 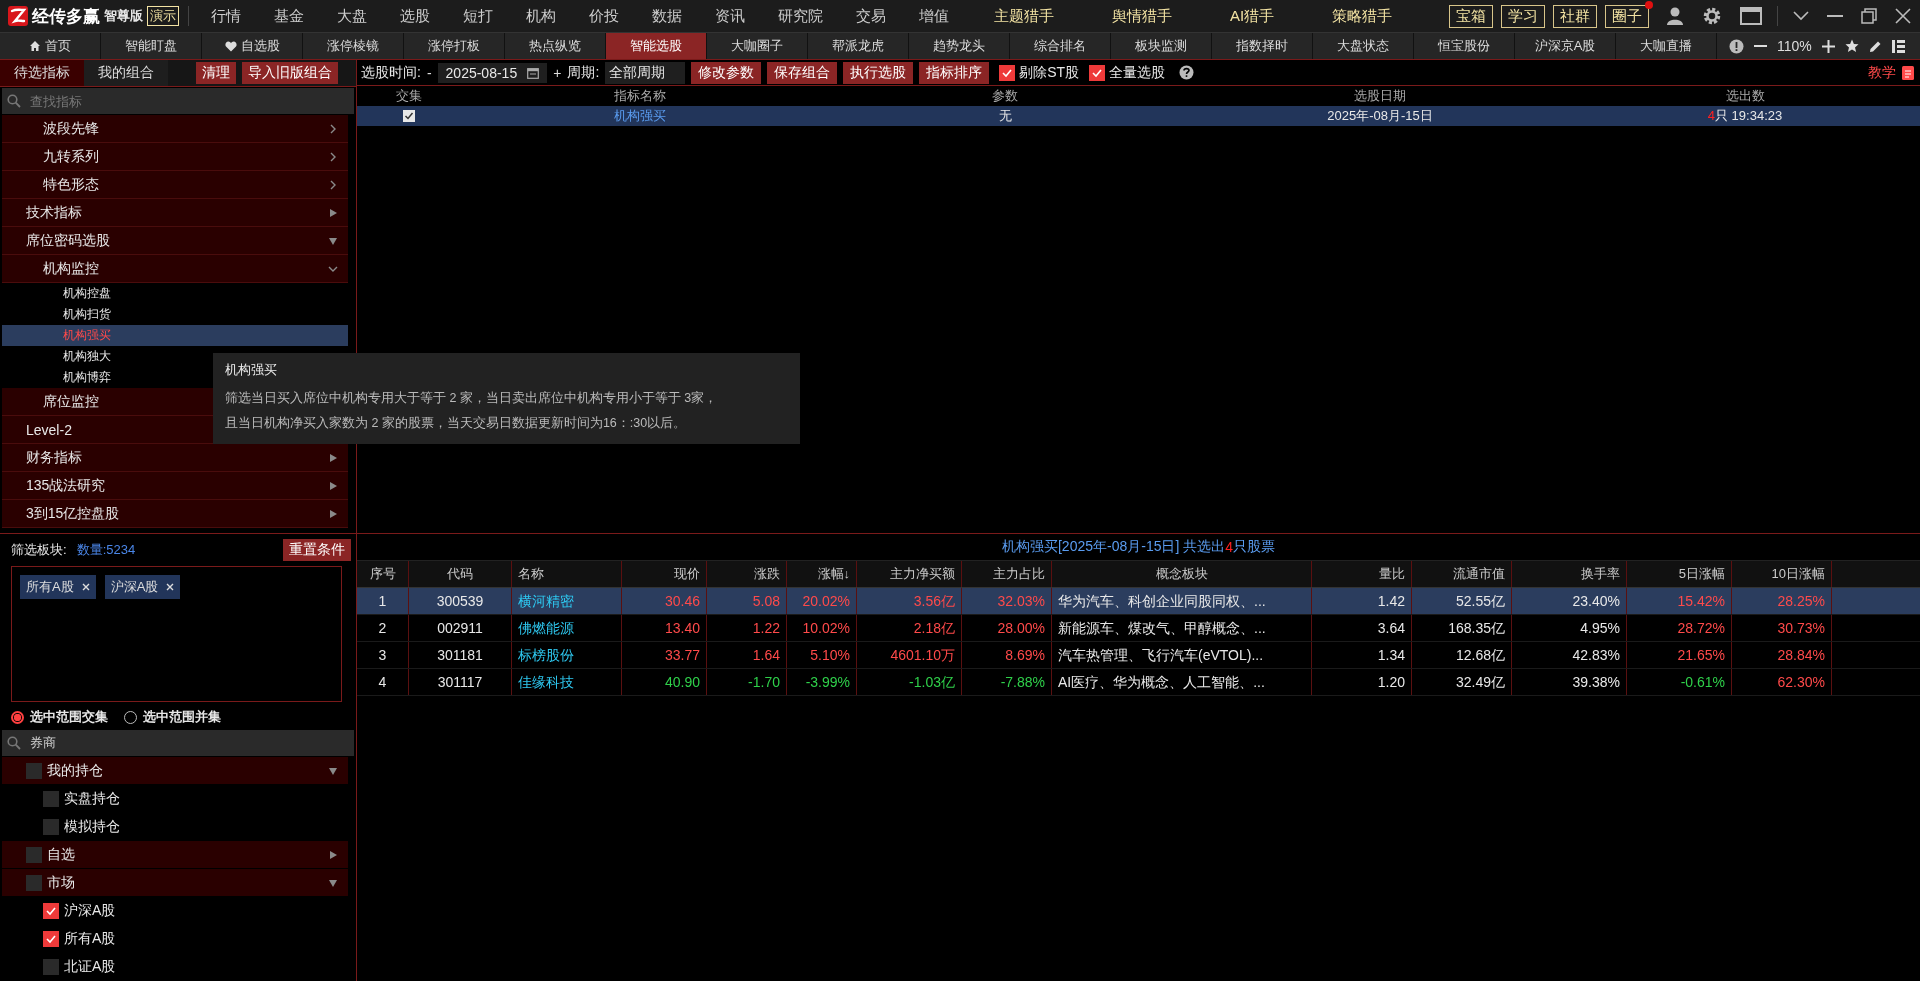 What do you see at coordinates (1363, 16) in the screenshot?
I see `menu-item: 策略猎手` at bounding box center [1363, 16].